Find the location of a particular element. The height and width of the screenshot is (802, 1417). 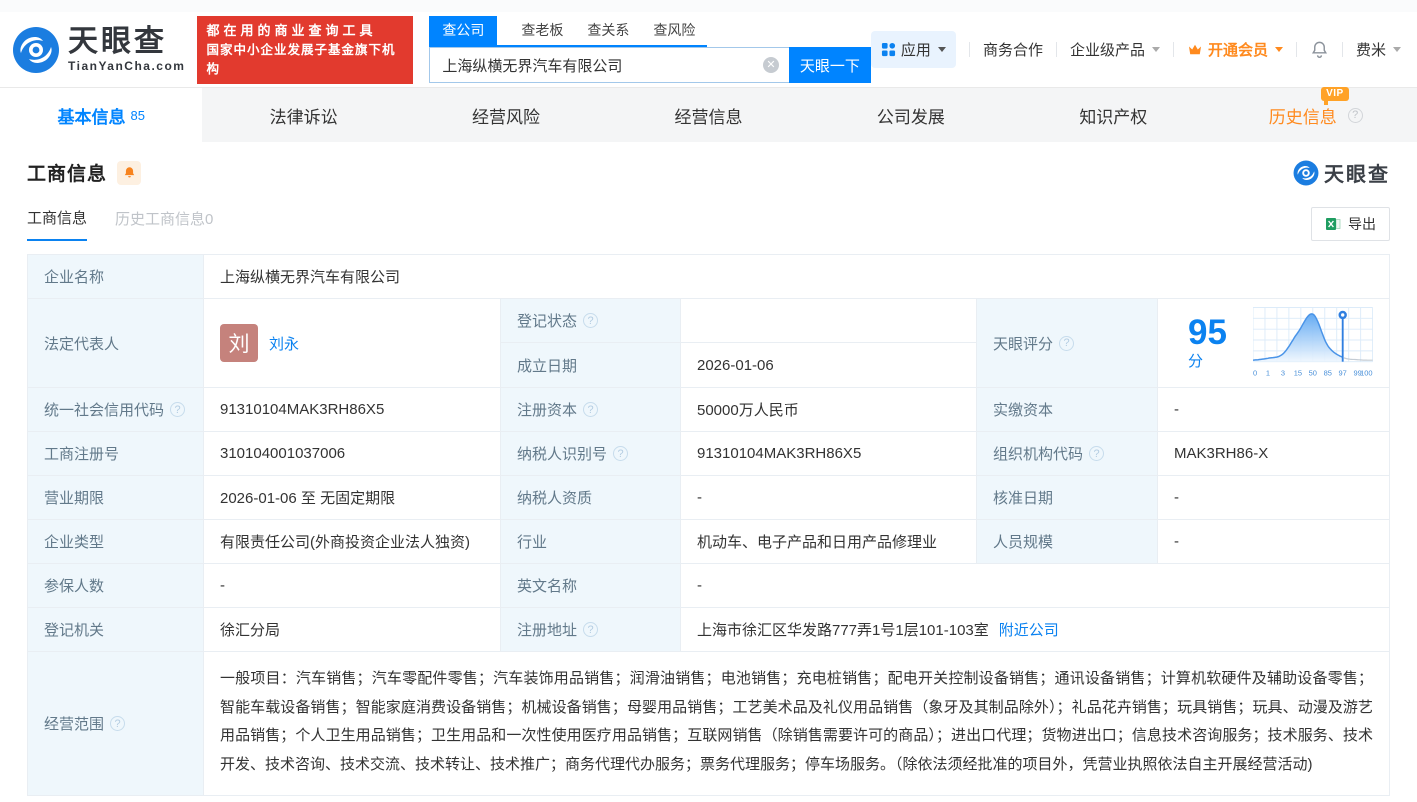

field-label-staff-size: 人员规模 is located at coordinates (1067, 542).